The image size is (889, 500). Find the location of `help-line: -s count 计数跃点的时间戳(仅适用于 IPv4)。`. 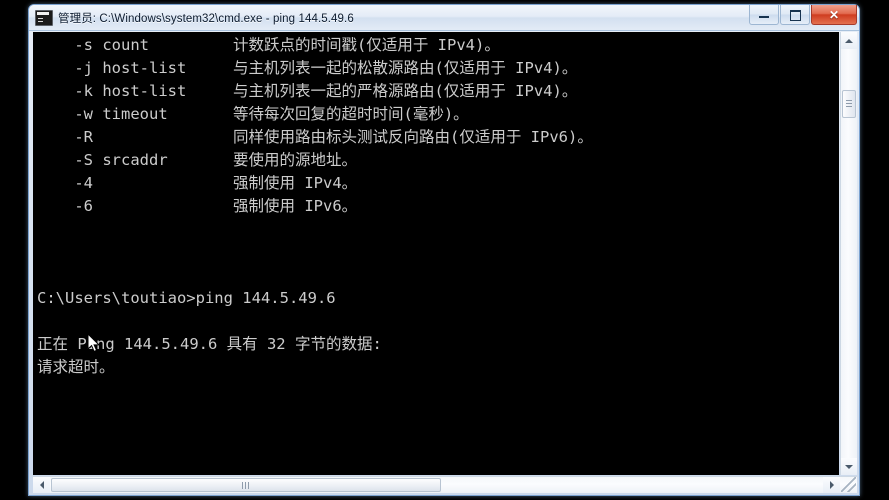

help-line: -s count 计数跃点的时间戳(仅适用于 IPv4)。 is located at coordinates (438, 45).